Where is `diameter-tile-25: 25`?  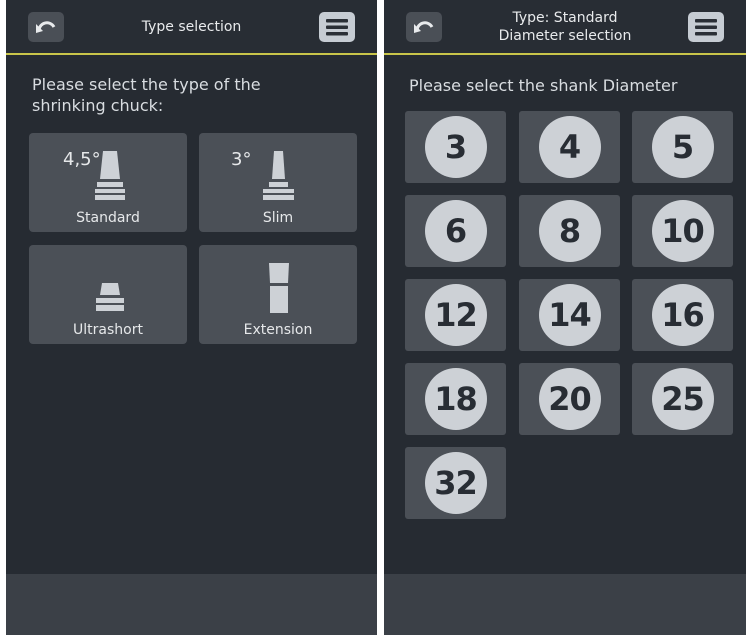 diameter-tile-25: 25 is located at coordinates (682, 399).